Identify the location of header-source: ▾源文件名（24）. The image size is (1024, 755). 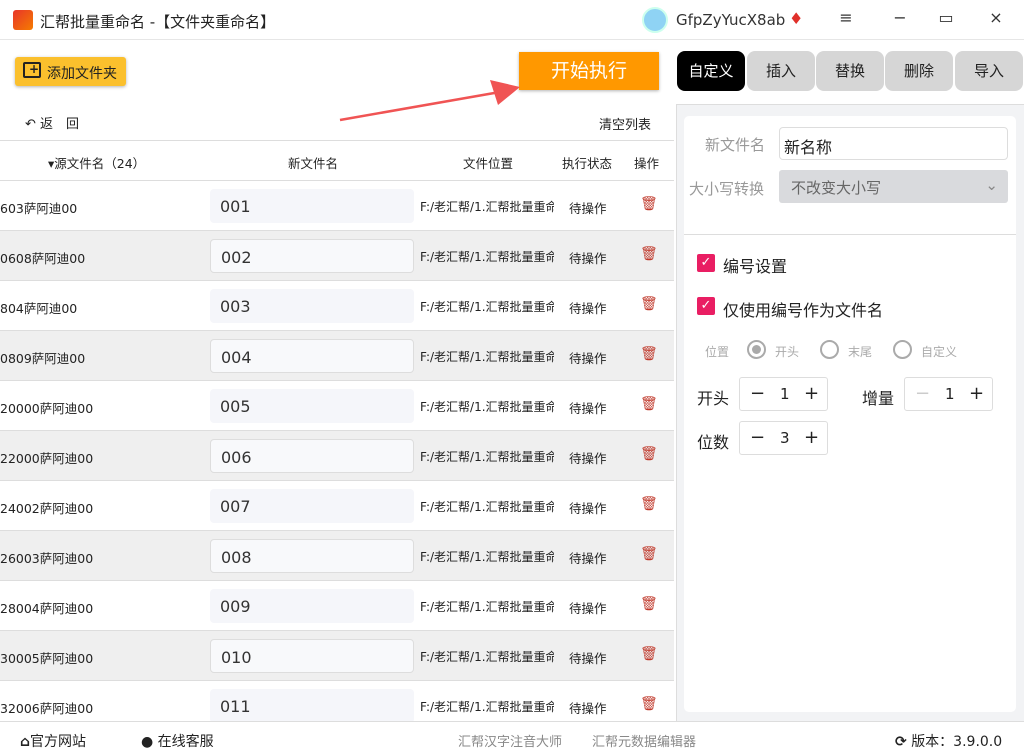
(96, 162).